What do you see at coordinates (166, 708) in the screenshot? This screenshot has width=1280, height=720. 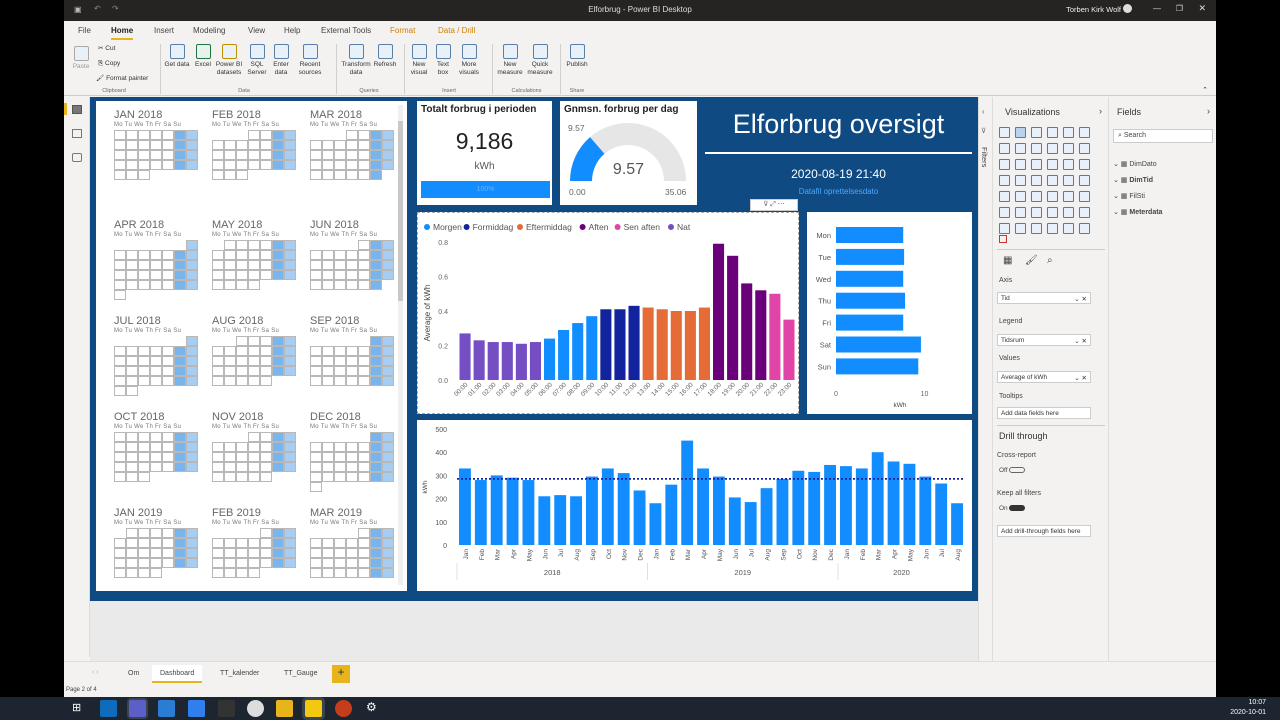 I see `visual-studio-icon` at bounding box center [166, 708].